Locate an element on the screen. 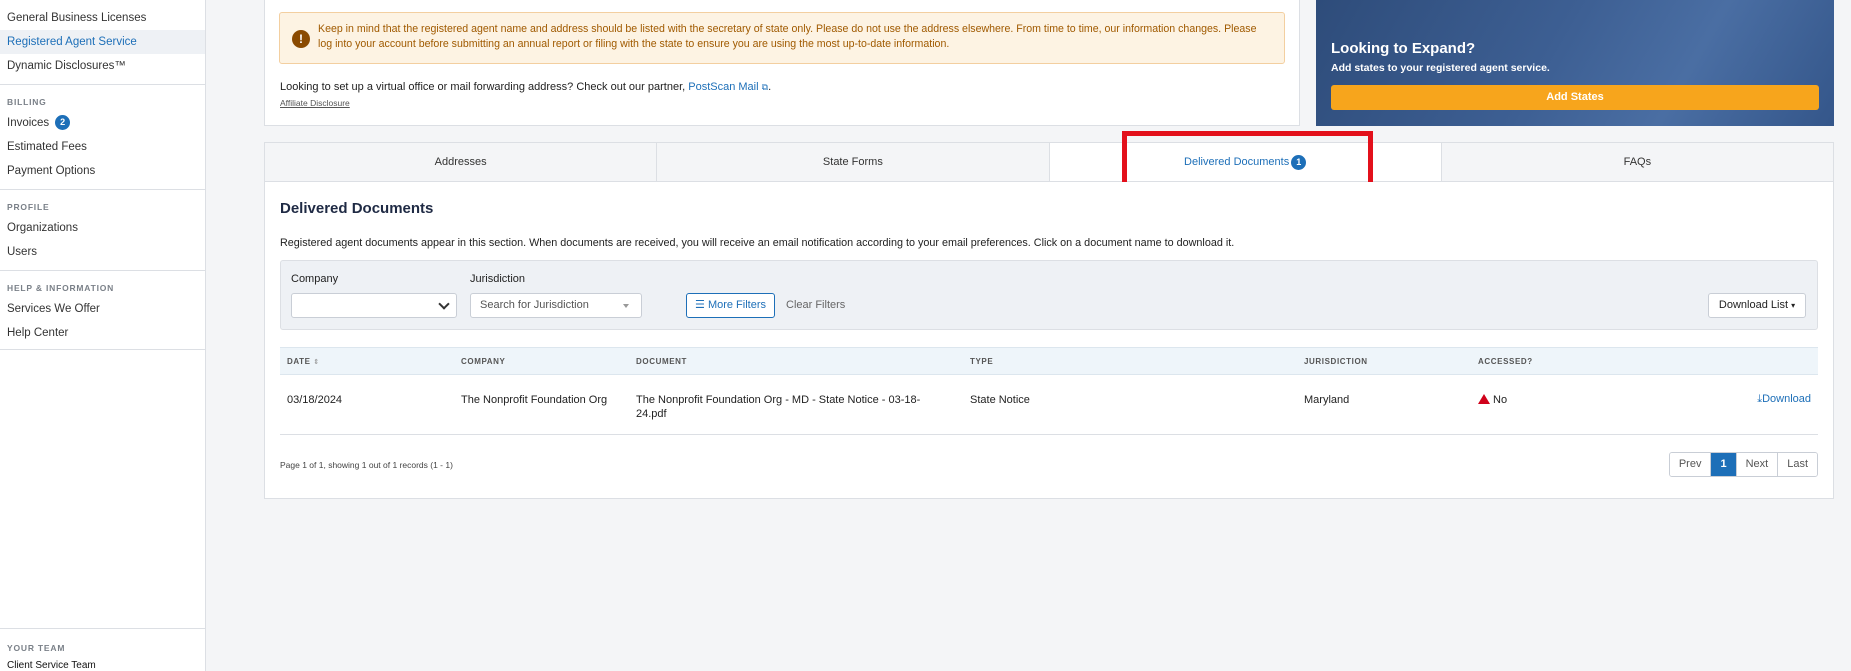  sidebar-heading-team: YOUR TEAM is located at coordinates (36, 648).